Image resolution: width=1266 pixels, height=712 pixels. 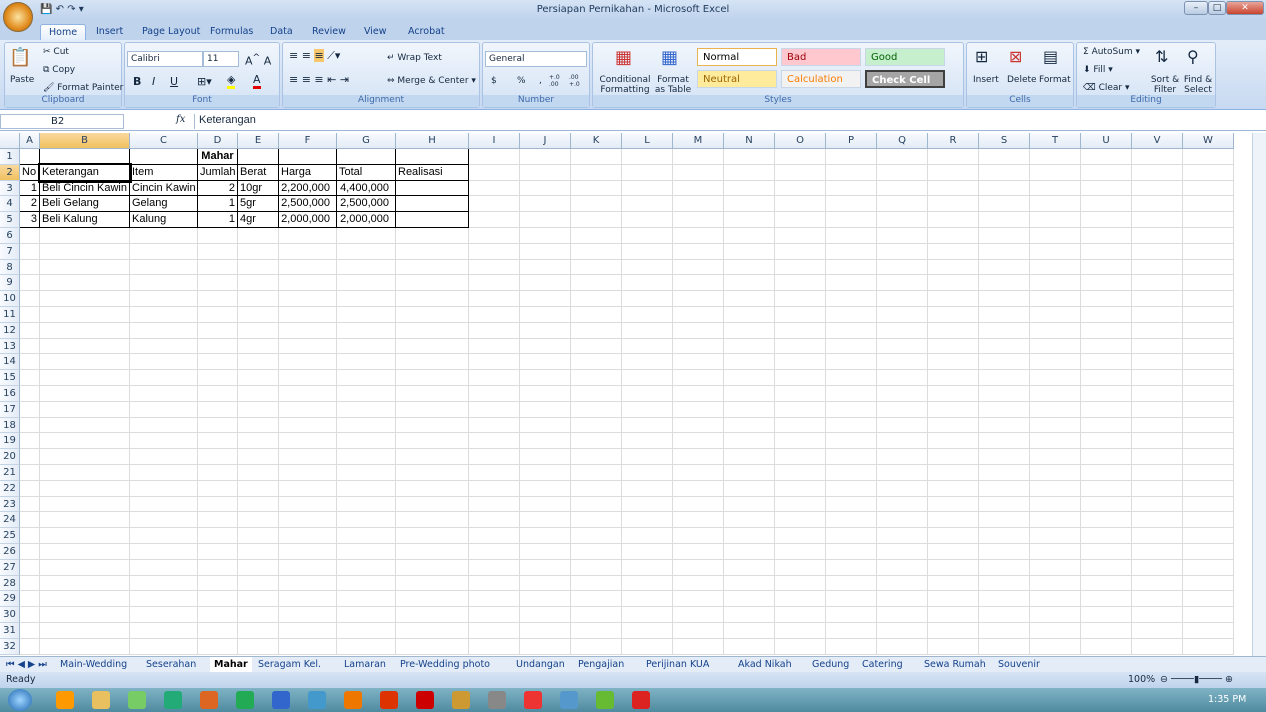 What do you see at coordinates (494, 457) in the screenshot?
I see `cell-I20` at bounding box center [494, 457].